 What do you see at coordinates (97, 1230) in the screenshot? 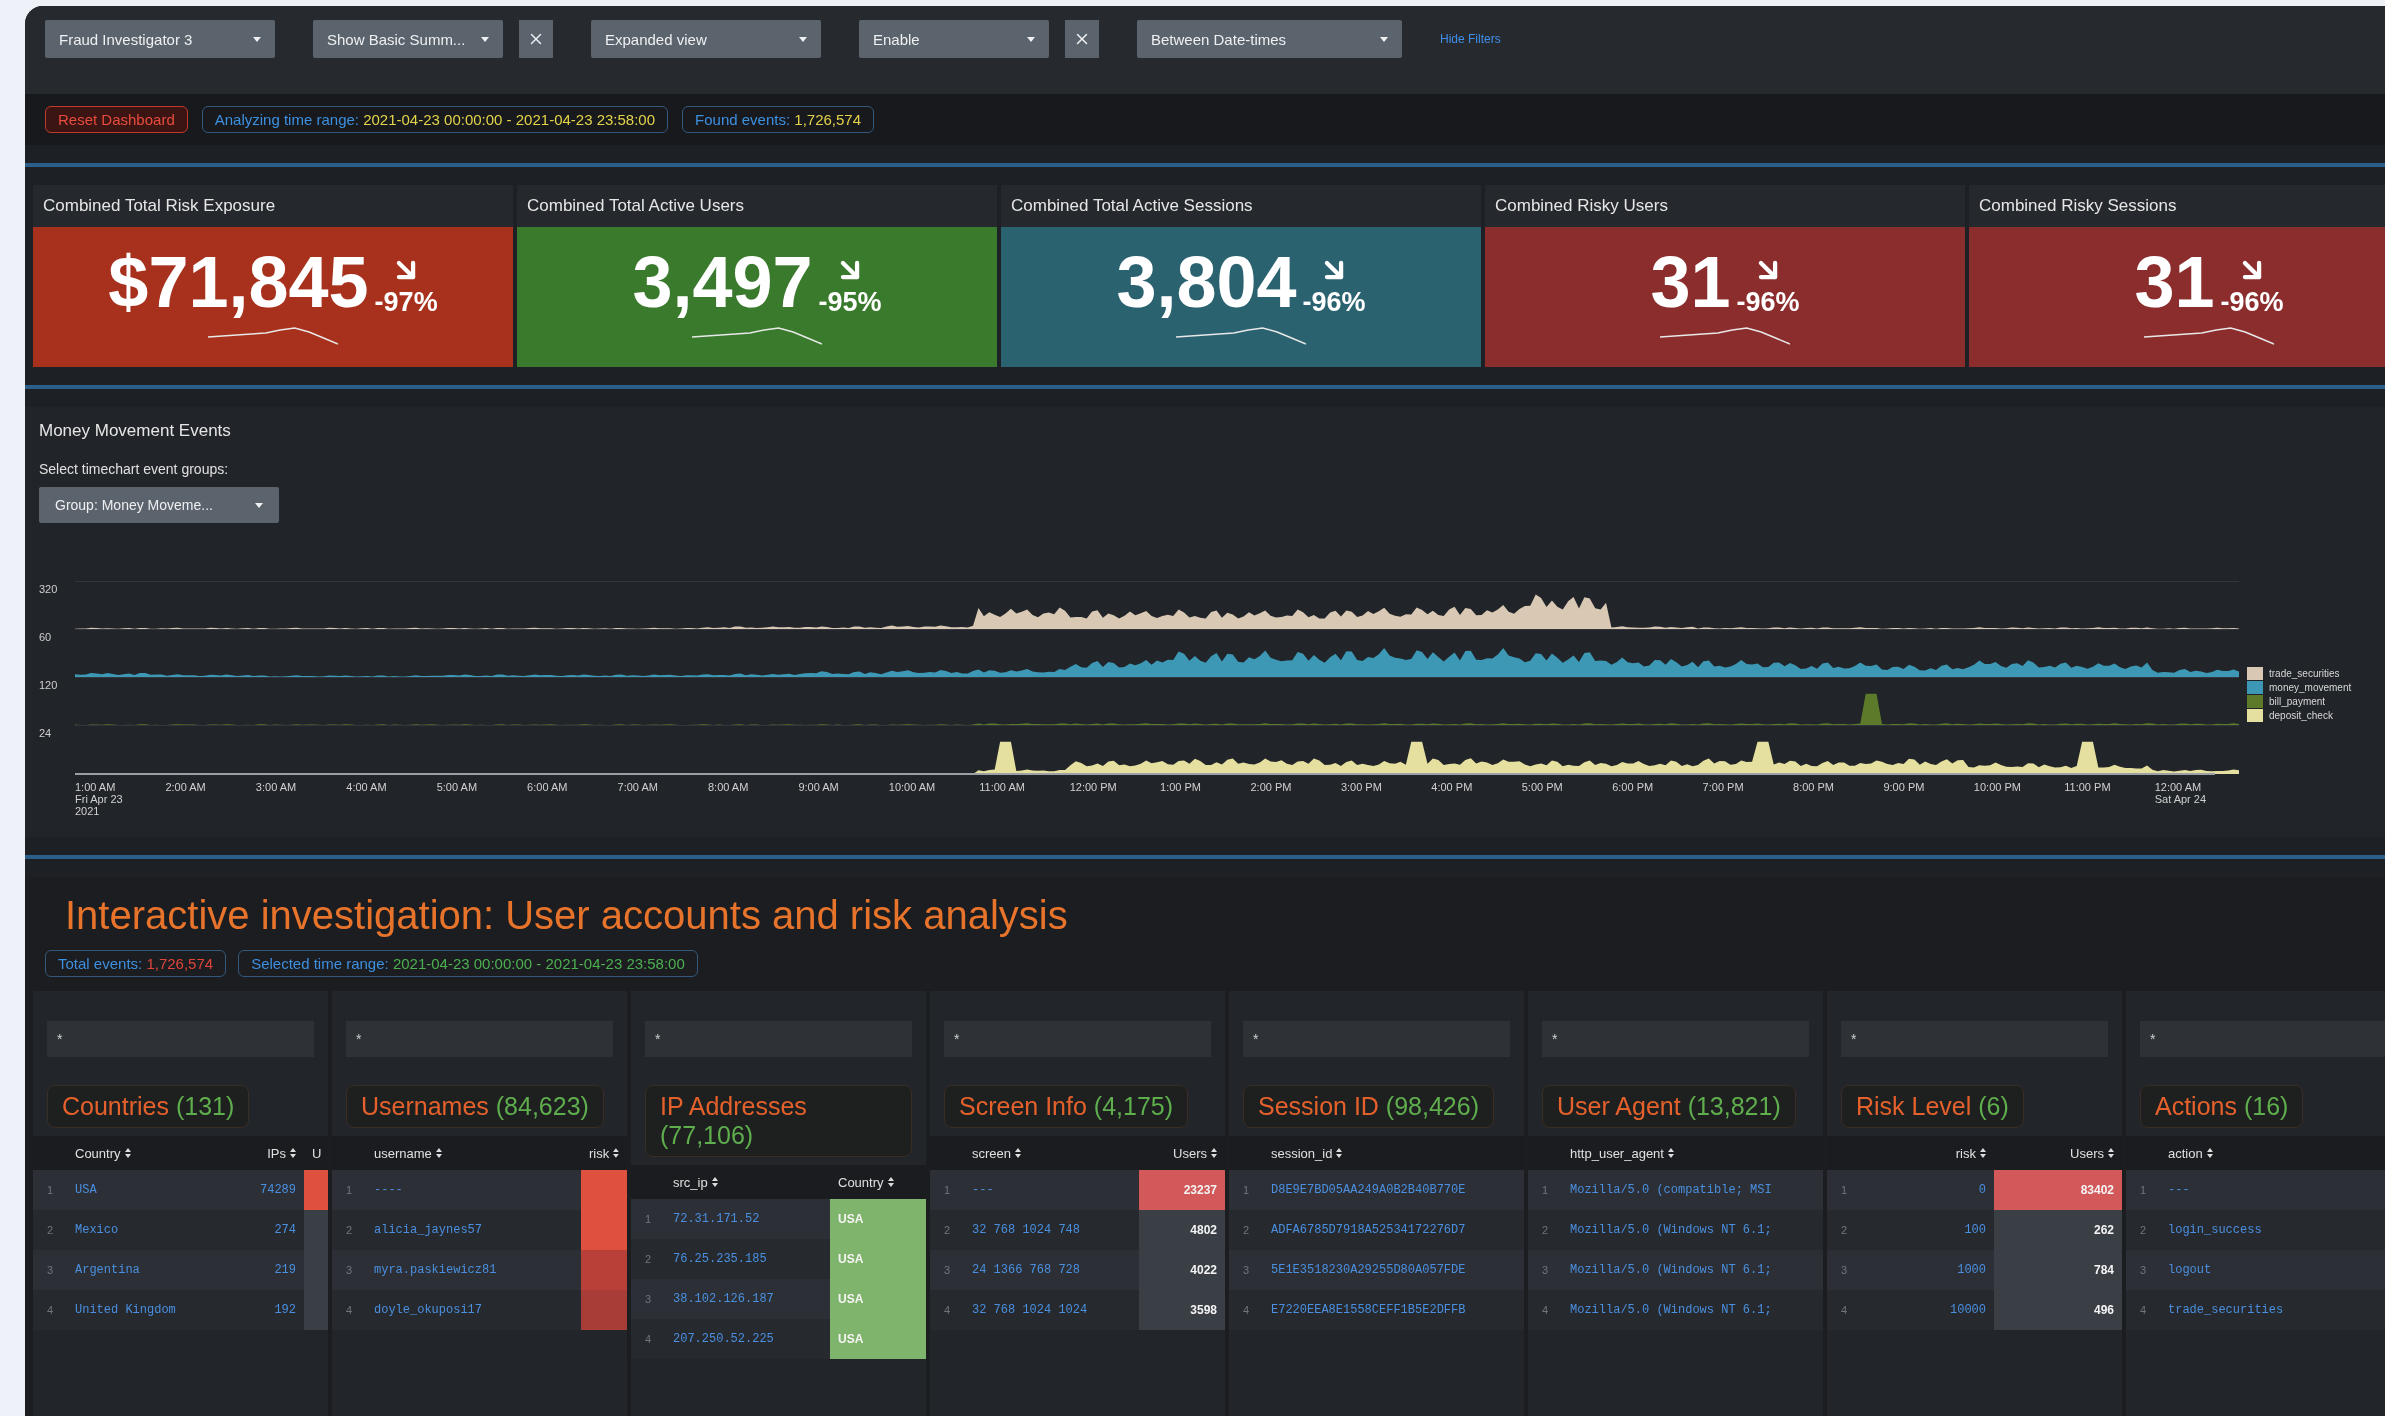
I see `table-cell-text: Mexico` at bounding box center [97, 1230].